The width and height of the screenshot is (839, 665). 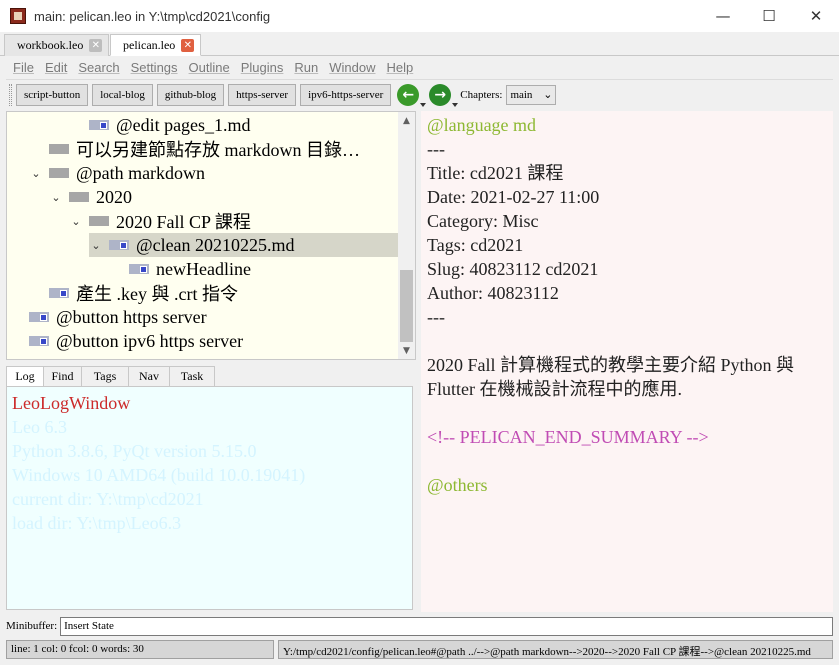 I want to click on tab-nav: Nav, so click(x=149, y=376).